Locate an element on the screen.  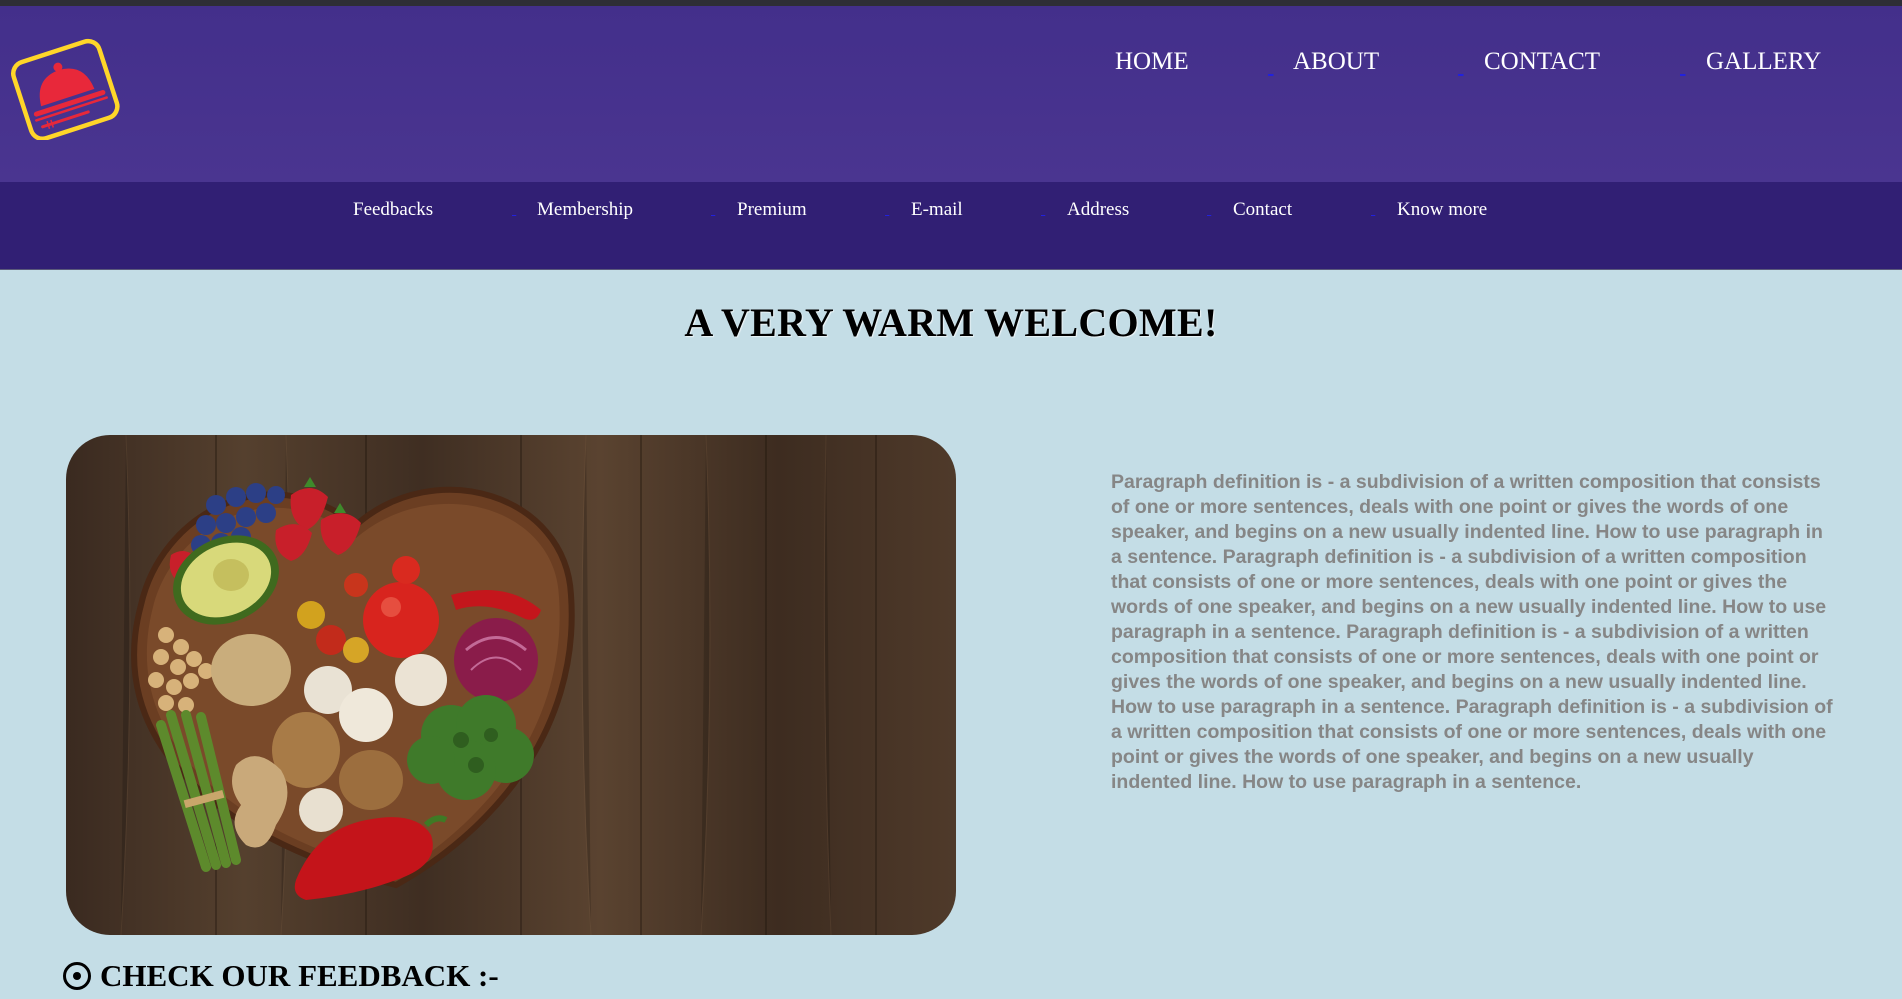
subnav-membership-link: Membership is located at coordinates (585, 210).